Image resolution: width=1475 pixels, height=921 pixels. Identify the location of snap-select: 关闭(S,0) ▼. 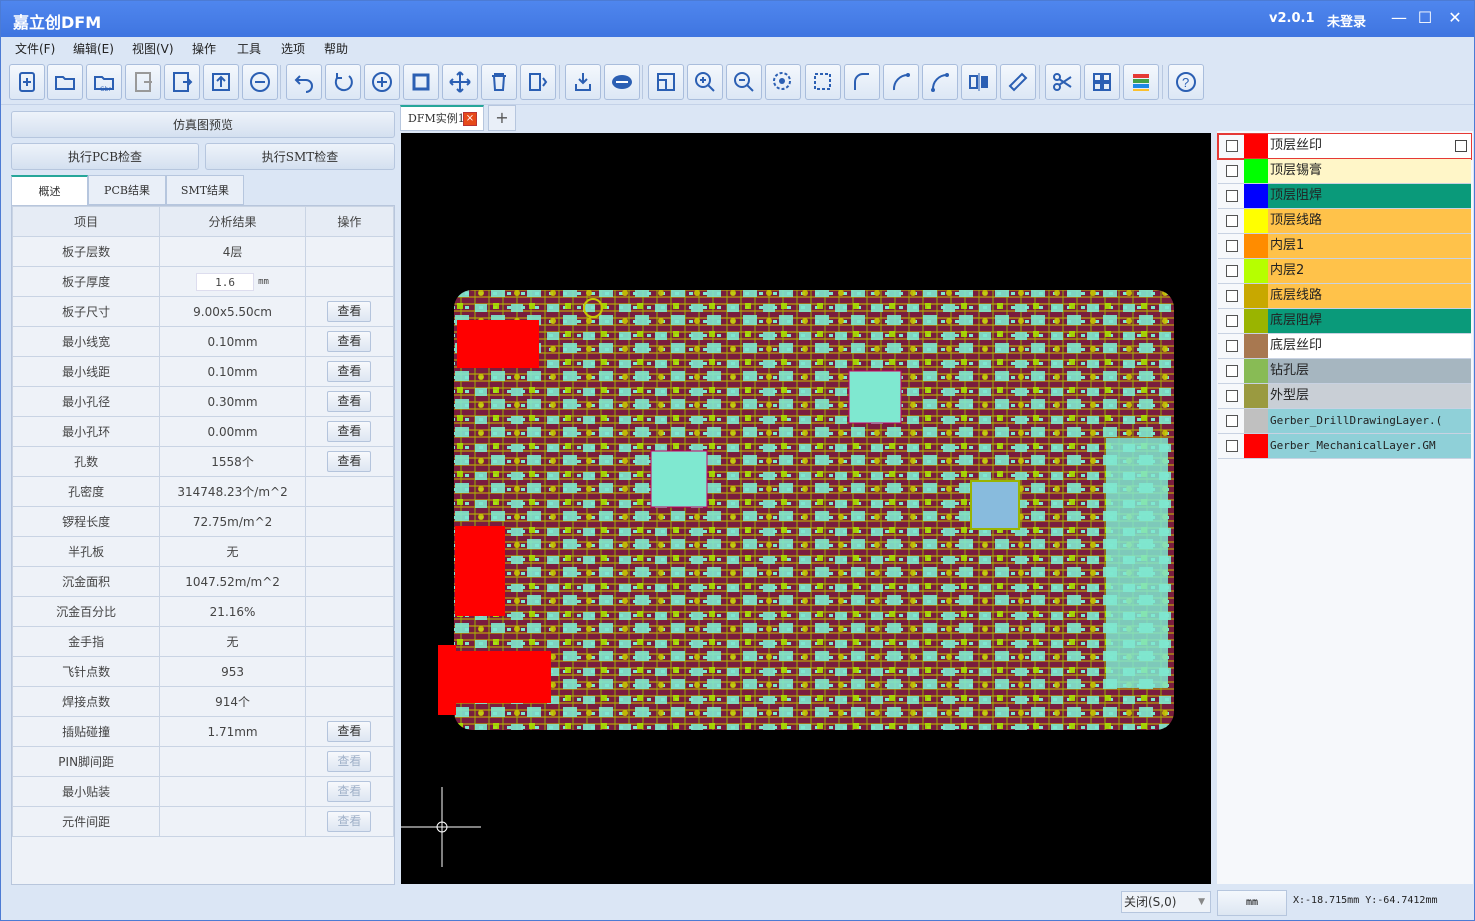
(1166, 902).